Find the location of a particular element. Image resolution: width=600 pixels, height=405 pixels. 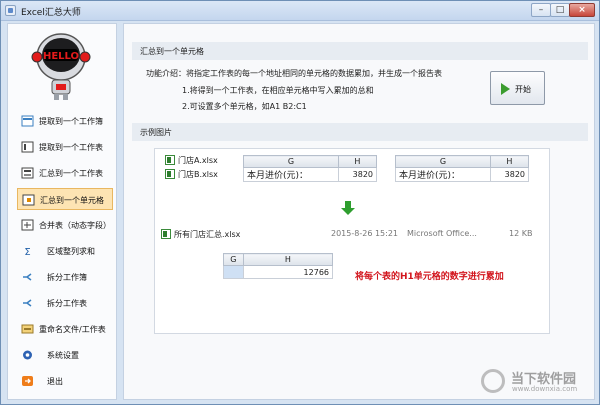

sidebar-item-label: 拆分工作簿 is located at coordinates (67, 277).